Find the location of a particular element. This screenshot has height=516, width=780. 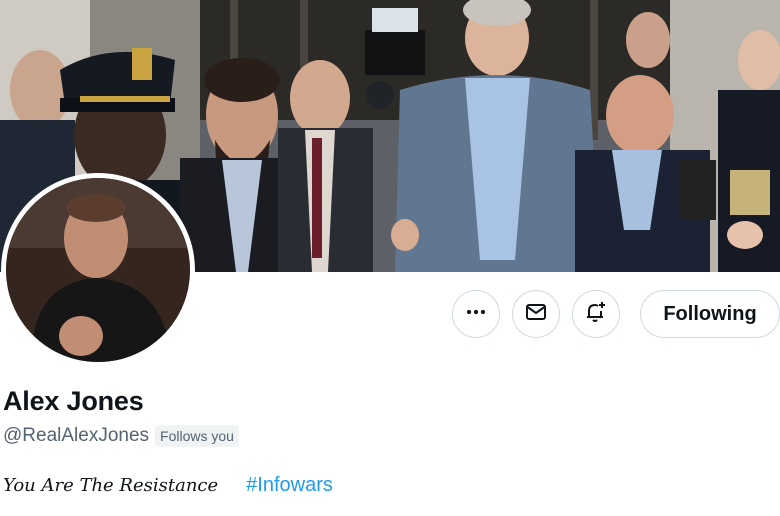

envelope-icon is located at coordinates (536, 314).